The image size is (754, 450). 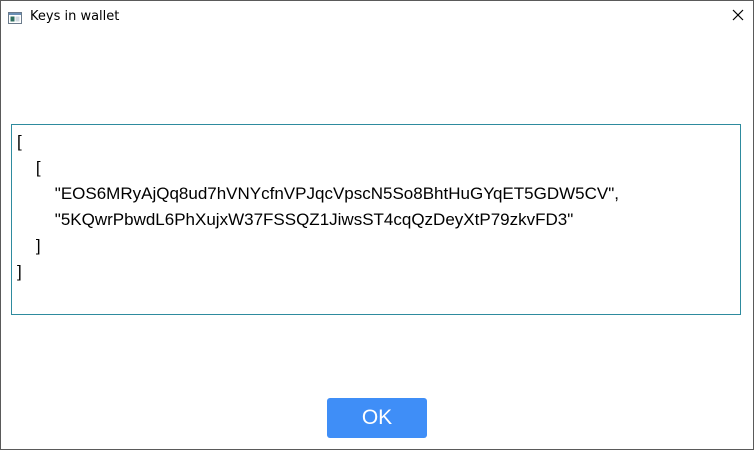 I want to click on window-app-icon, so click(x=15, y=17).